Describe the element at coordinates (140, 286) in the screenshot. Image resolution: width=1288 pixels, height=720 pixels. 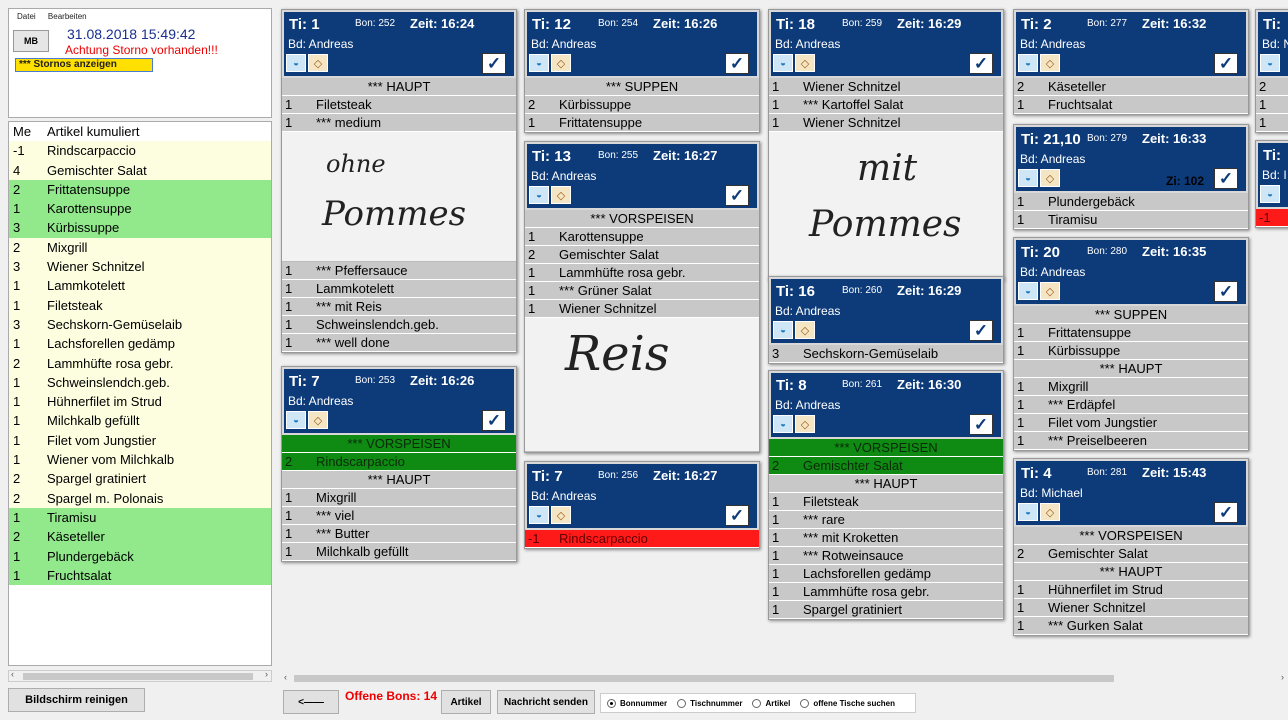
I see `list-item: 1 Lammkotelett` at that location.